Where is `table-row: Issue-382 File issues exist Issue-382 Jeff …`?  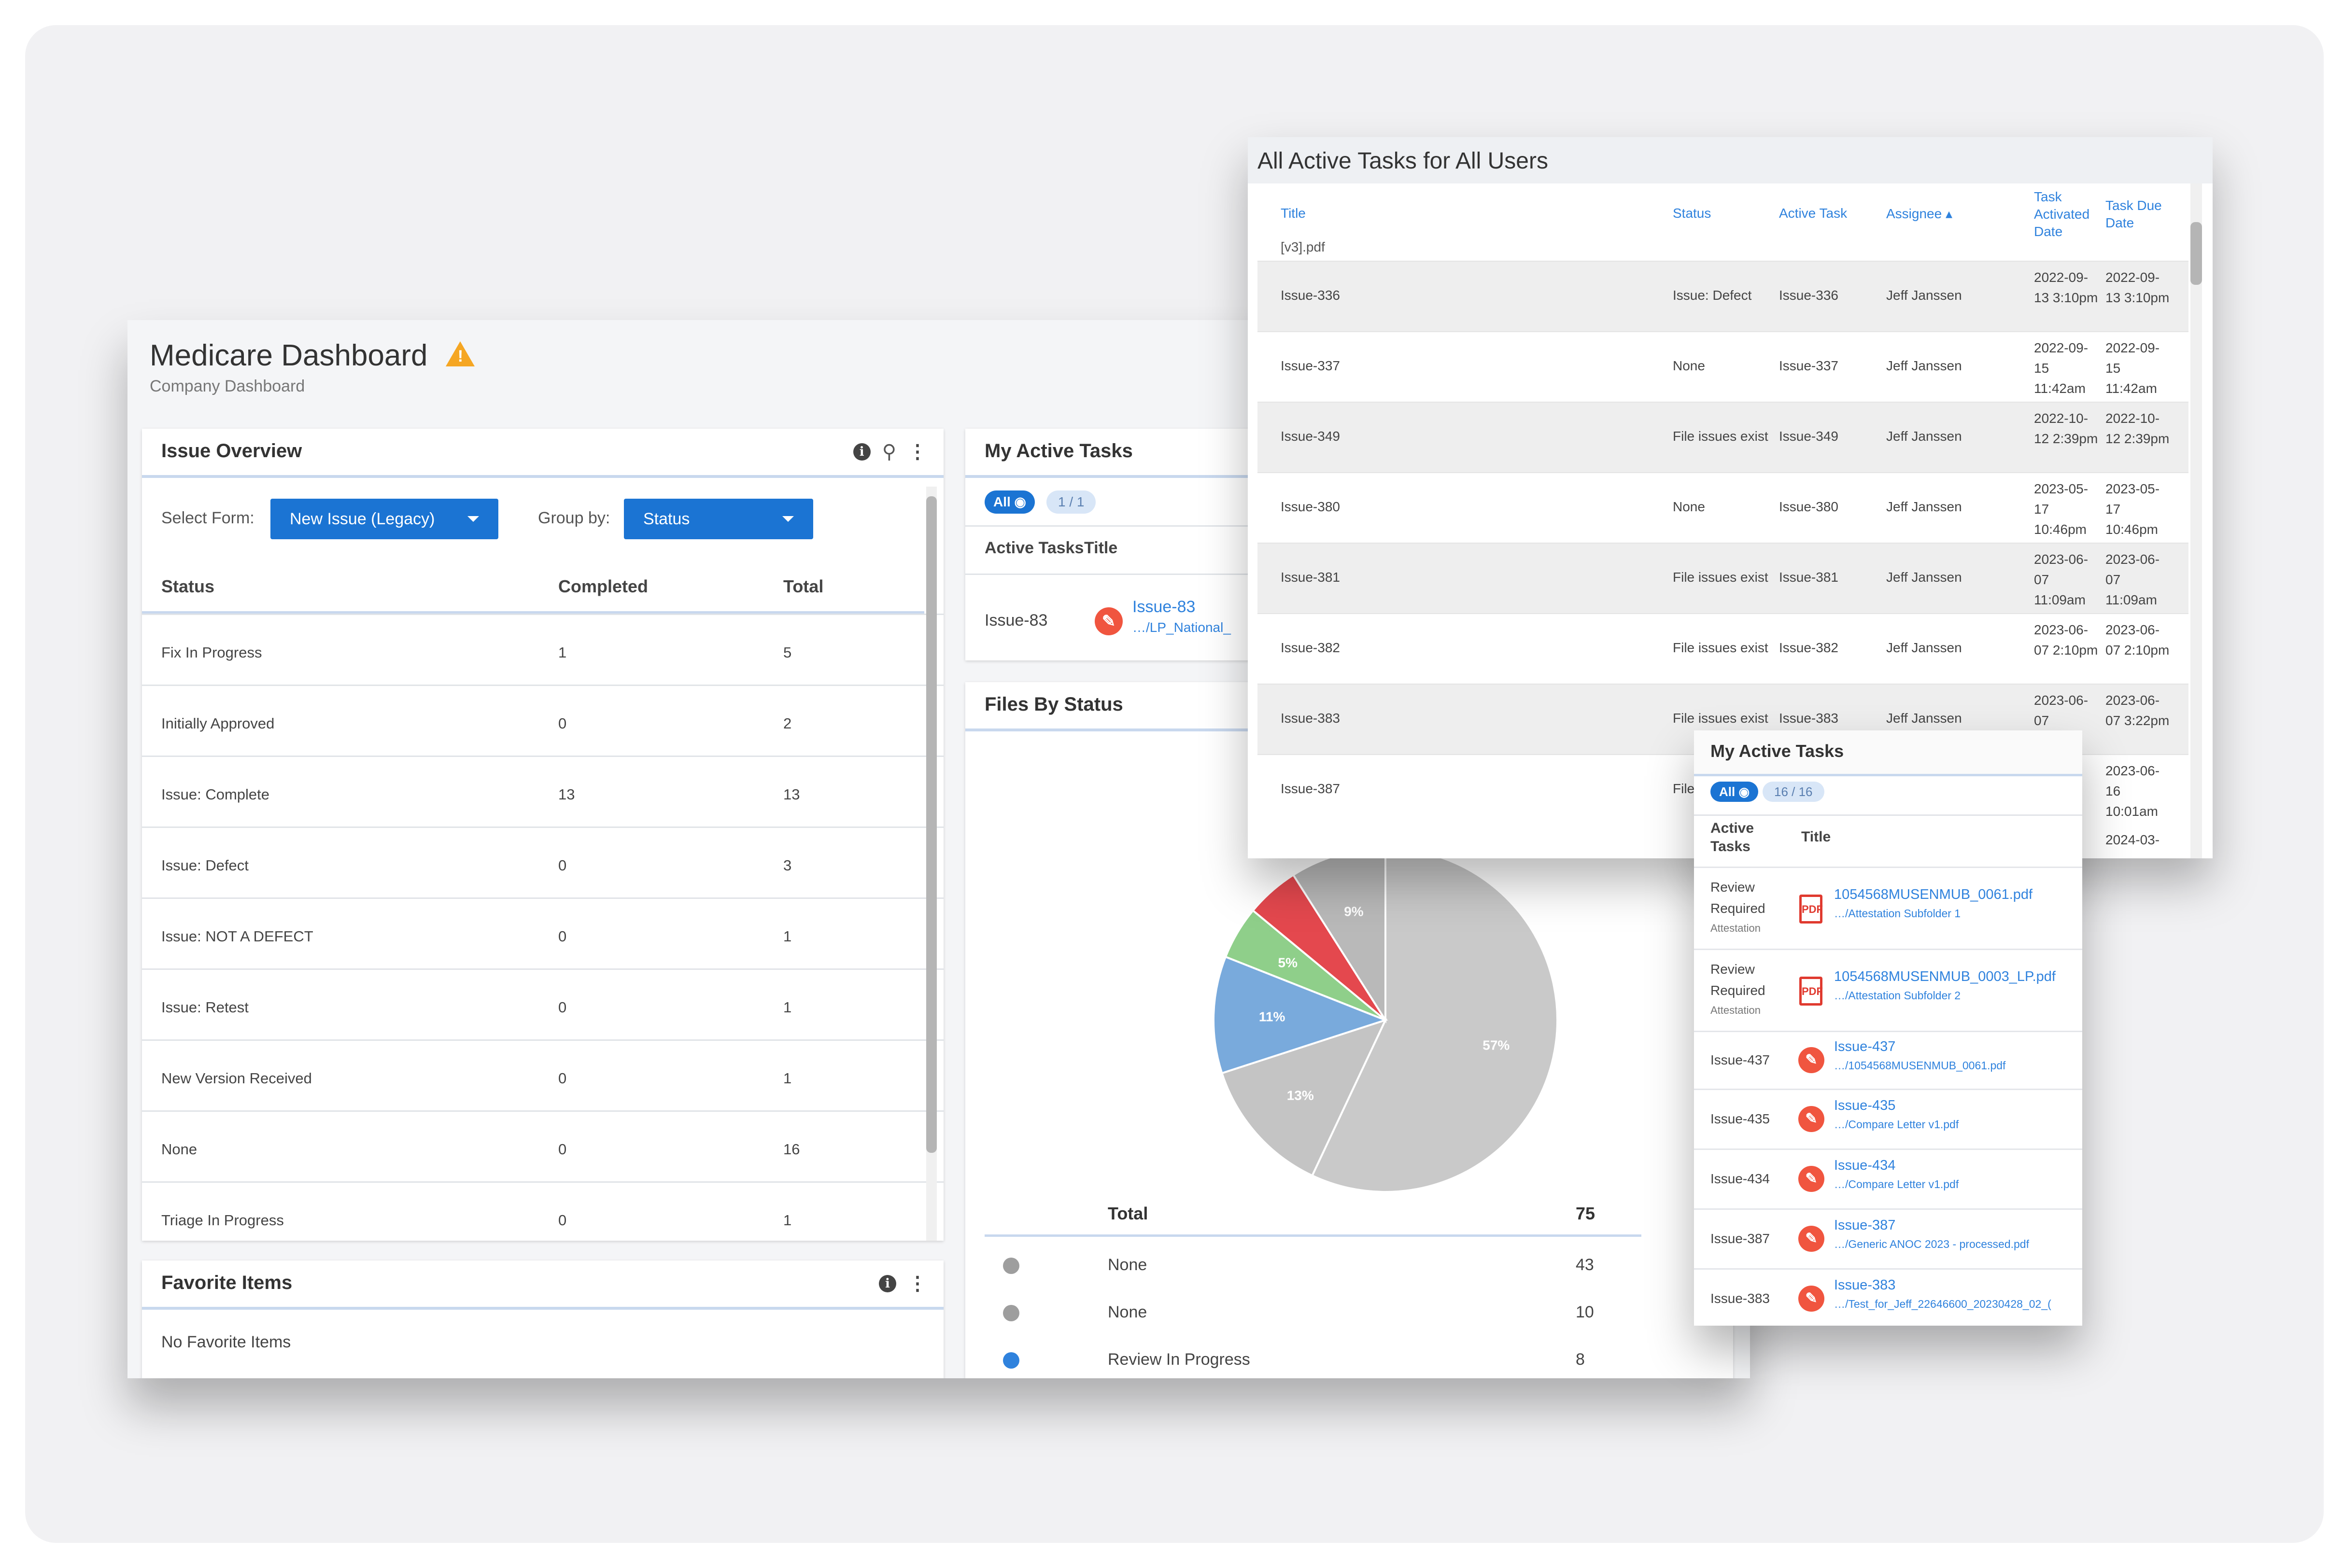
table-row: Issue-382 File issues exist Issue-382 Jeff … is located at coordinates (1723, 649).